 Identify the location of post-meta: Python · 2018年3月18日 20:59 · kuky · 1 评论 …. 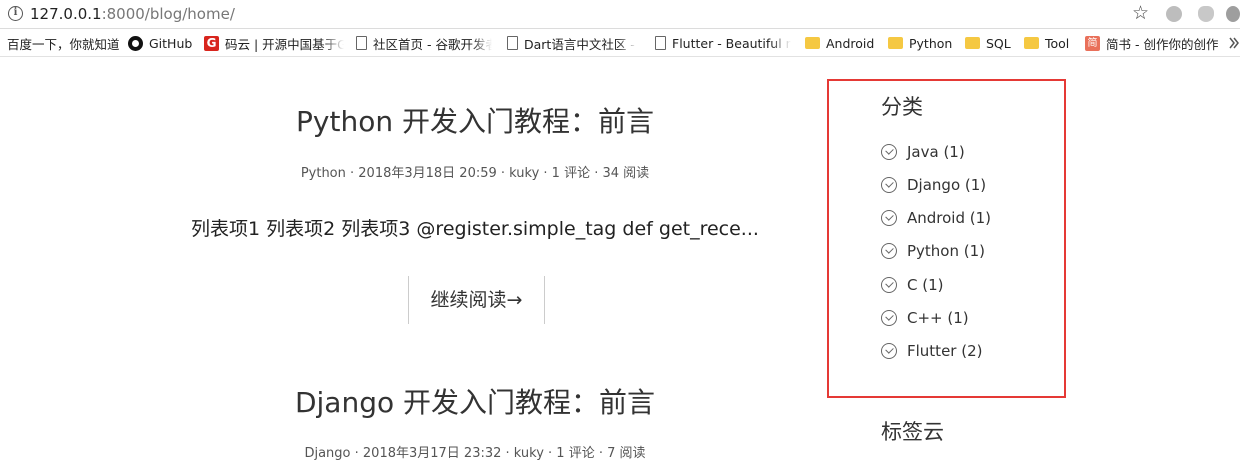
(475, 173).